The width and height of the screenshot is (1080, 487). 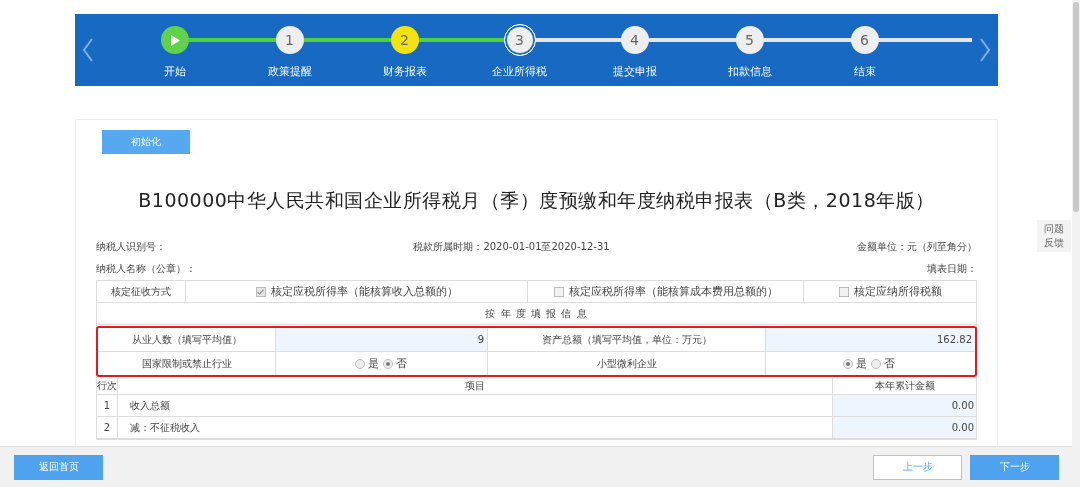 What do you see at coordinates (404, 40) in the screenshot?
I see `step-number: 2` at bounding box center [404, 40].